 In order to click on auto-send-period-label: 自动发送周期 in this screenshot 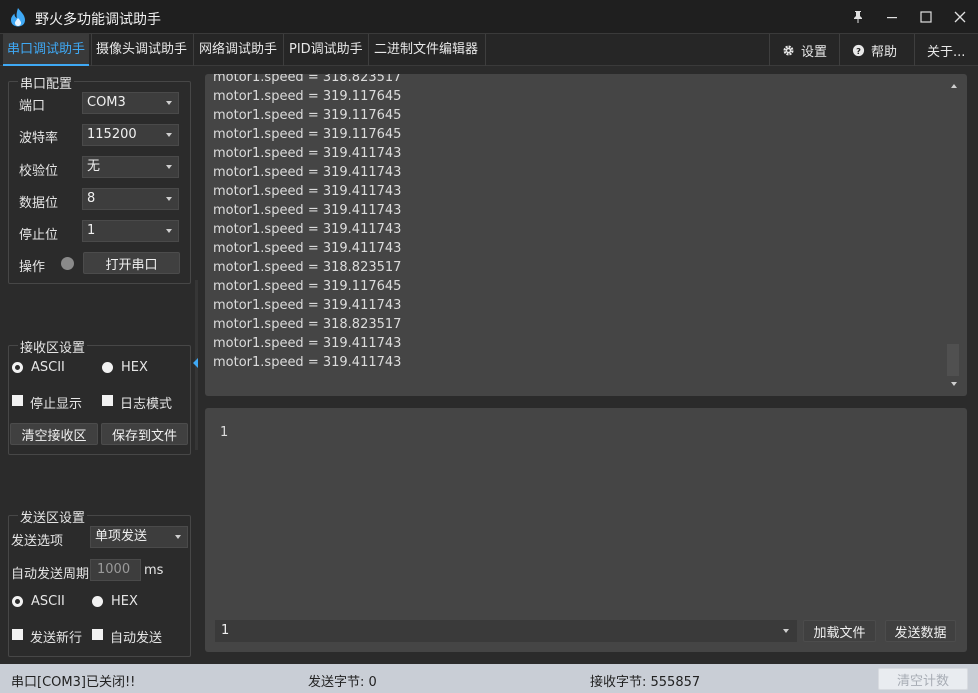, I will do `click(50, 574)`.